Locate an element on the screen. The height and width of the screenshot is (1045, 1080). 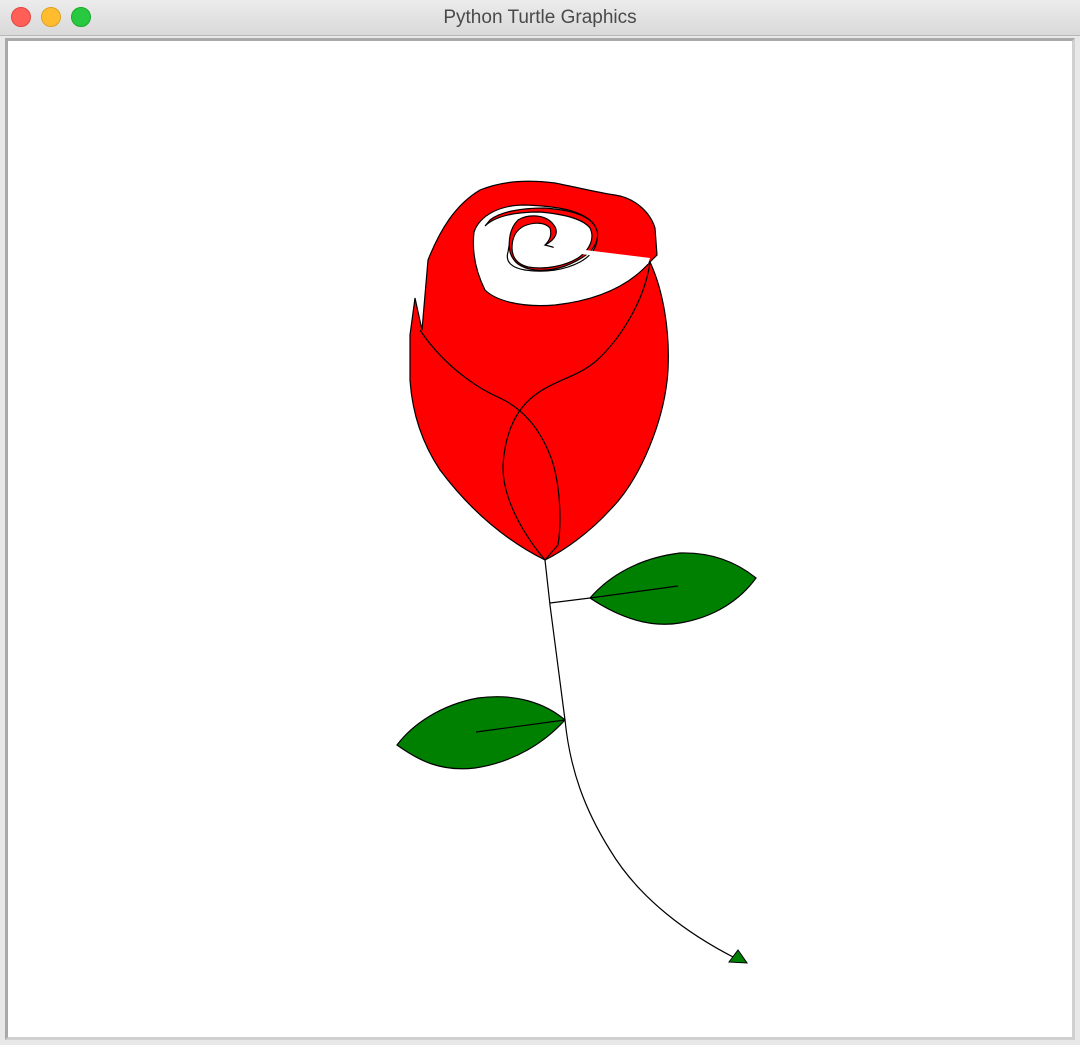
upper-leaf-stalk is located at coordinates (570, 600).